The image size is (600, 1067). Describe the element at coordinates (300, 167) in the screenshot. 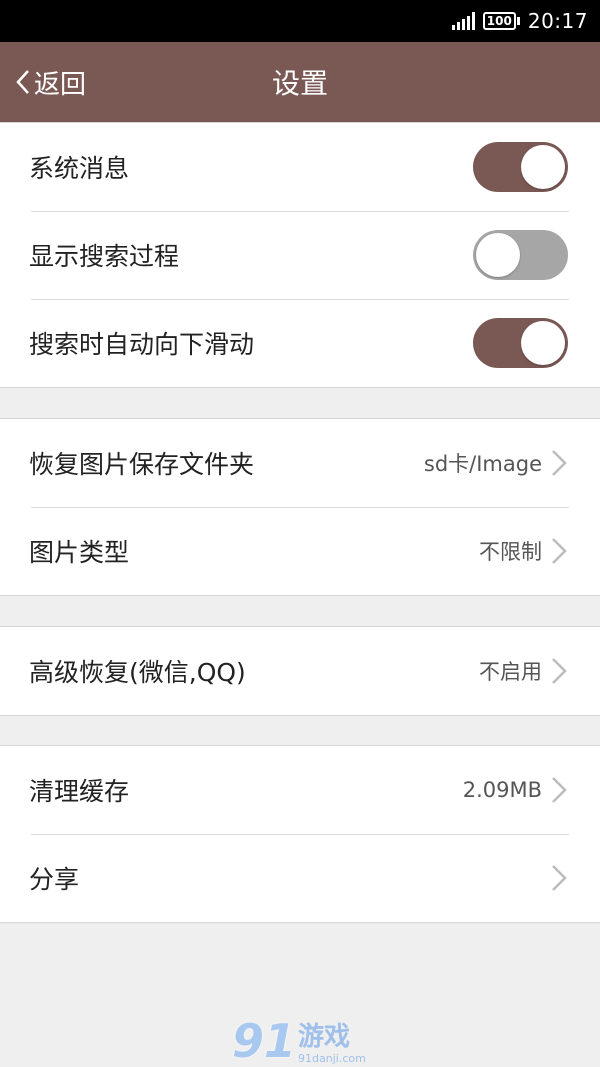

I see `setting-system-message: 系统消息` at that location.